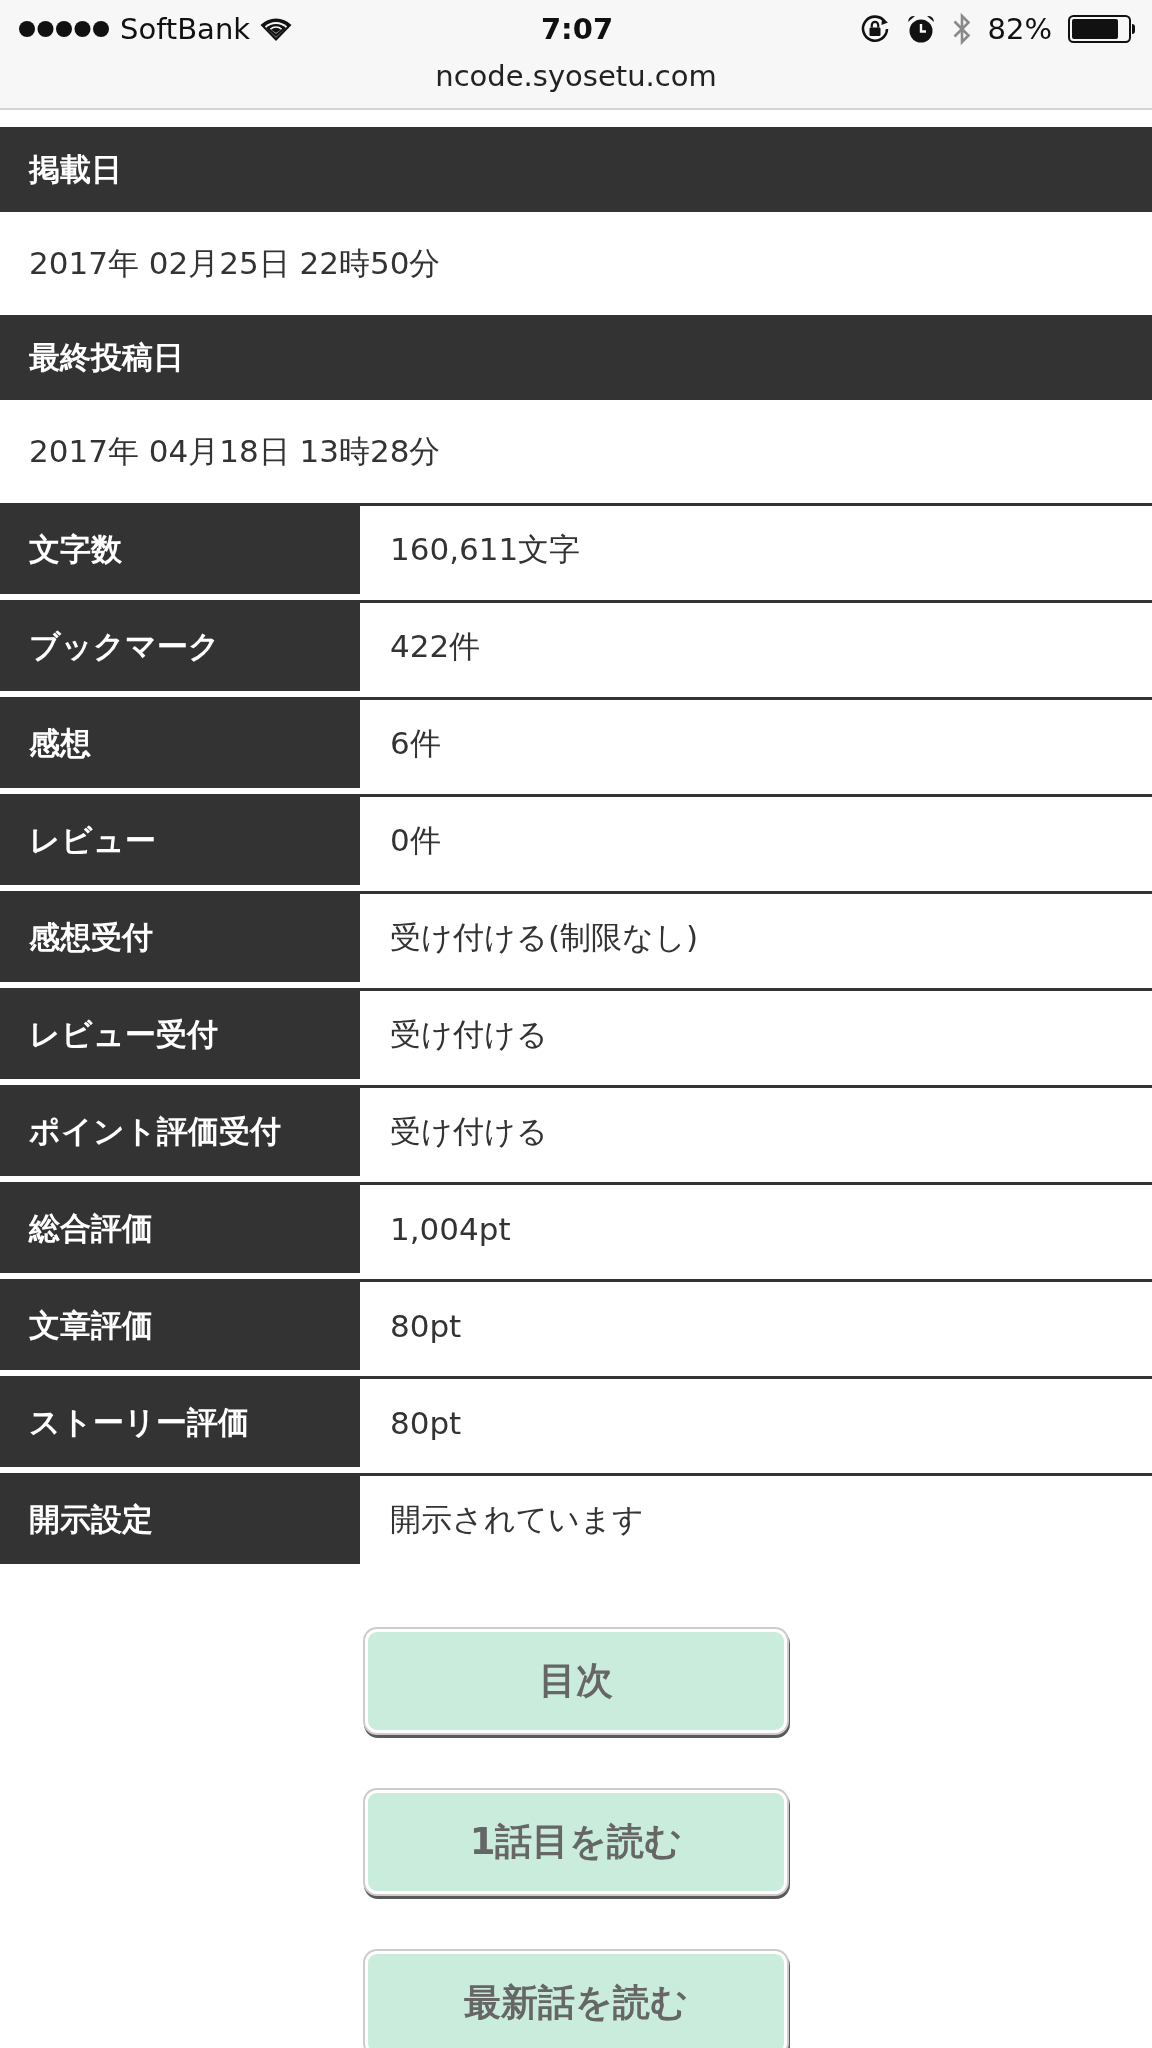 The image size is (1152, 2048). What do you see at coordinates (180, 550) in the screenshot?
I see `row-label: 文字数` at bounding box center [180, 550].